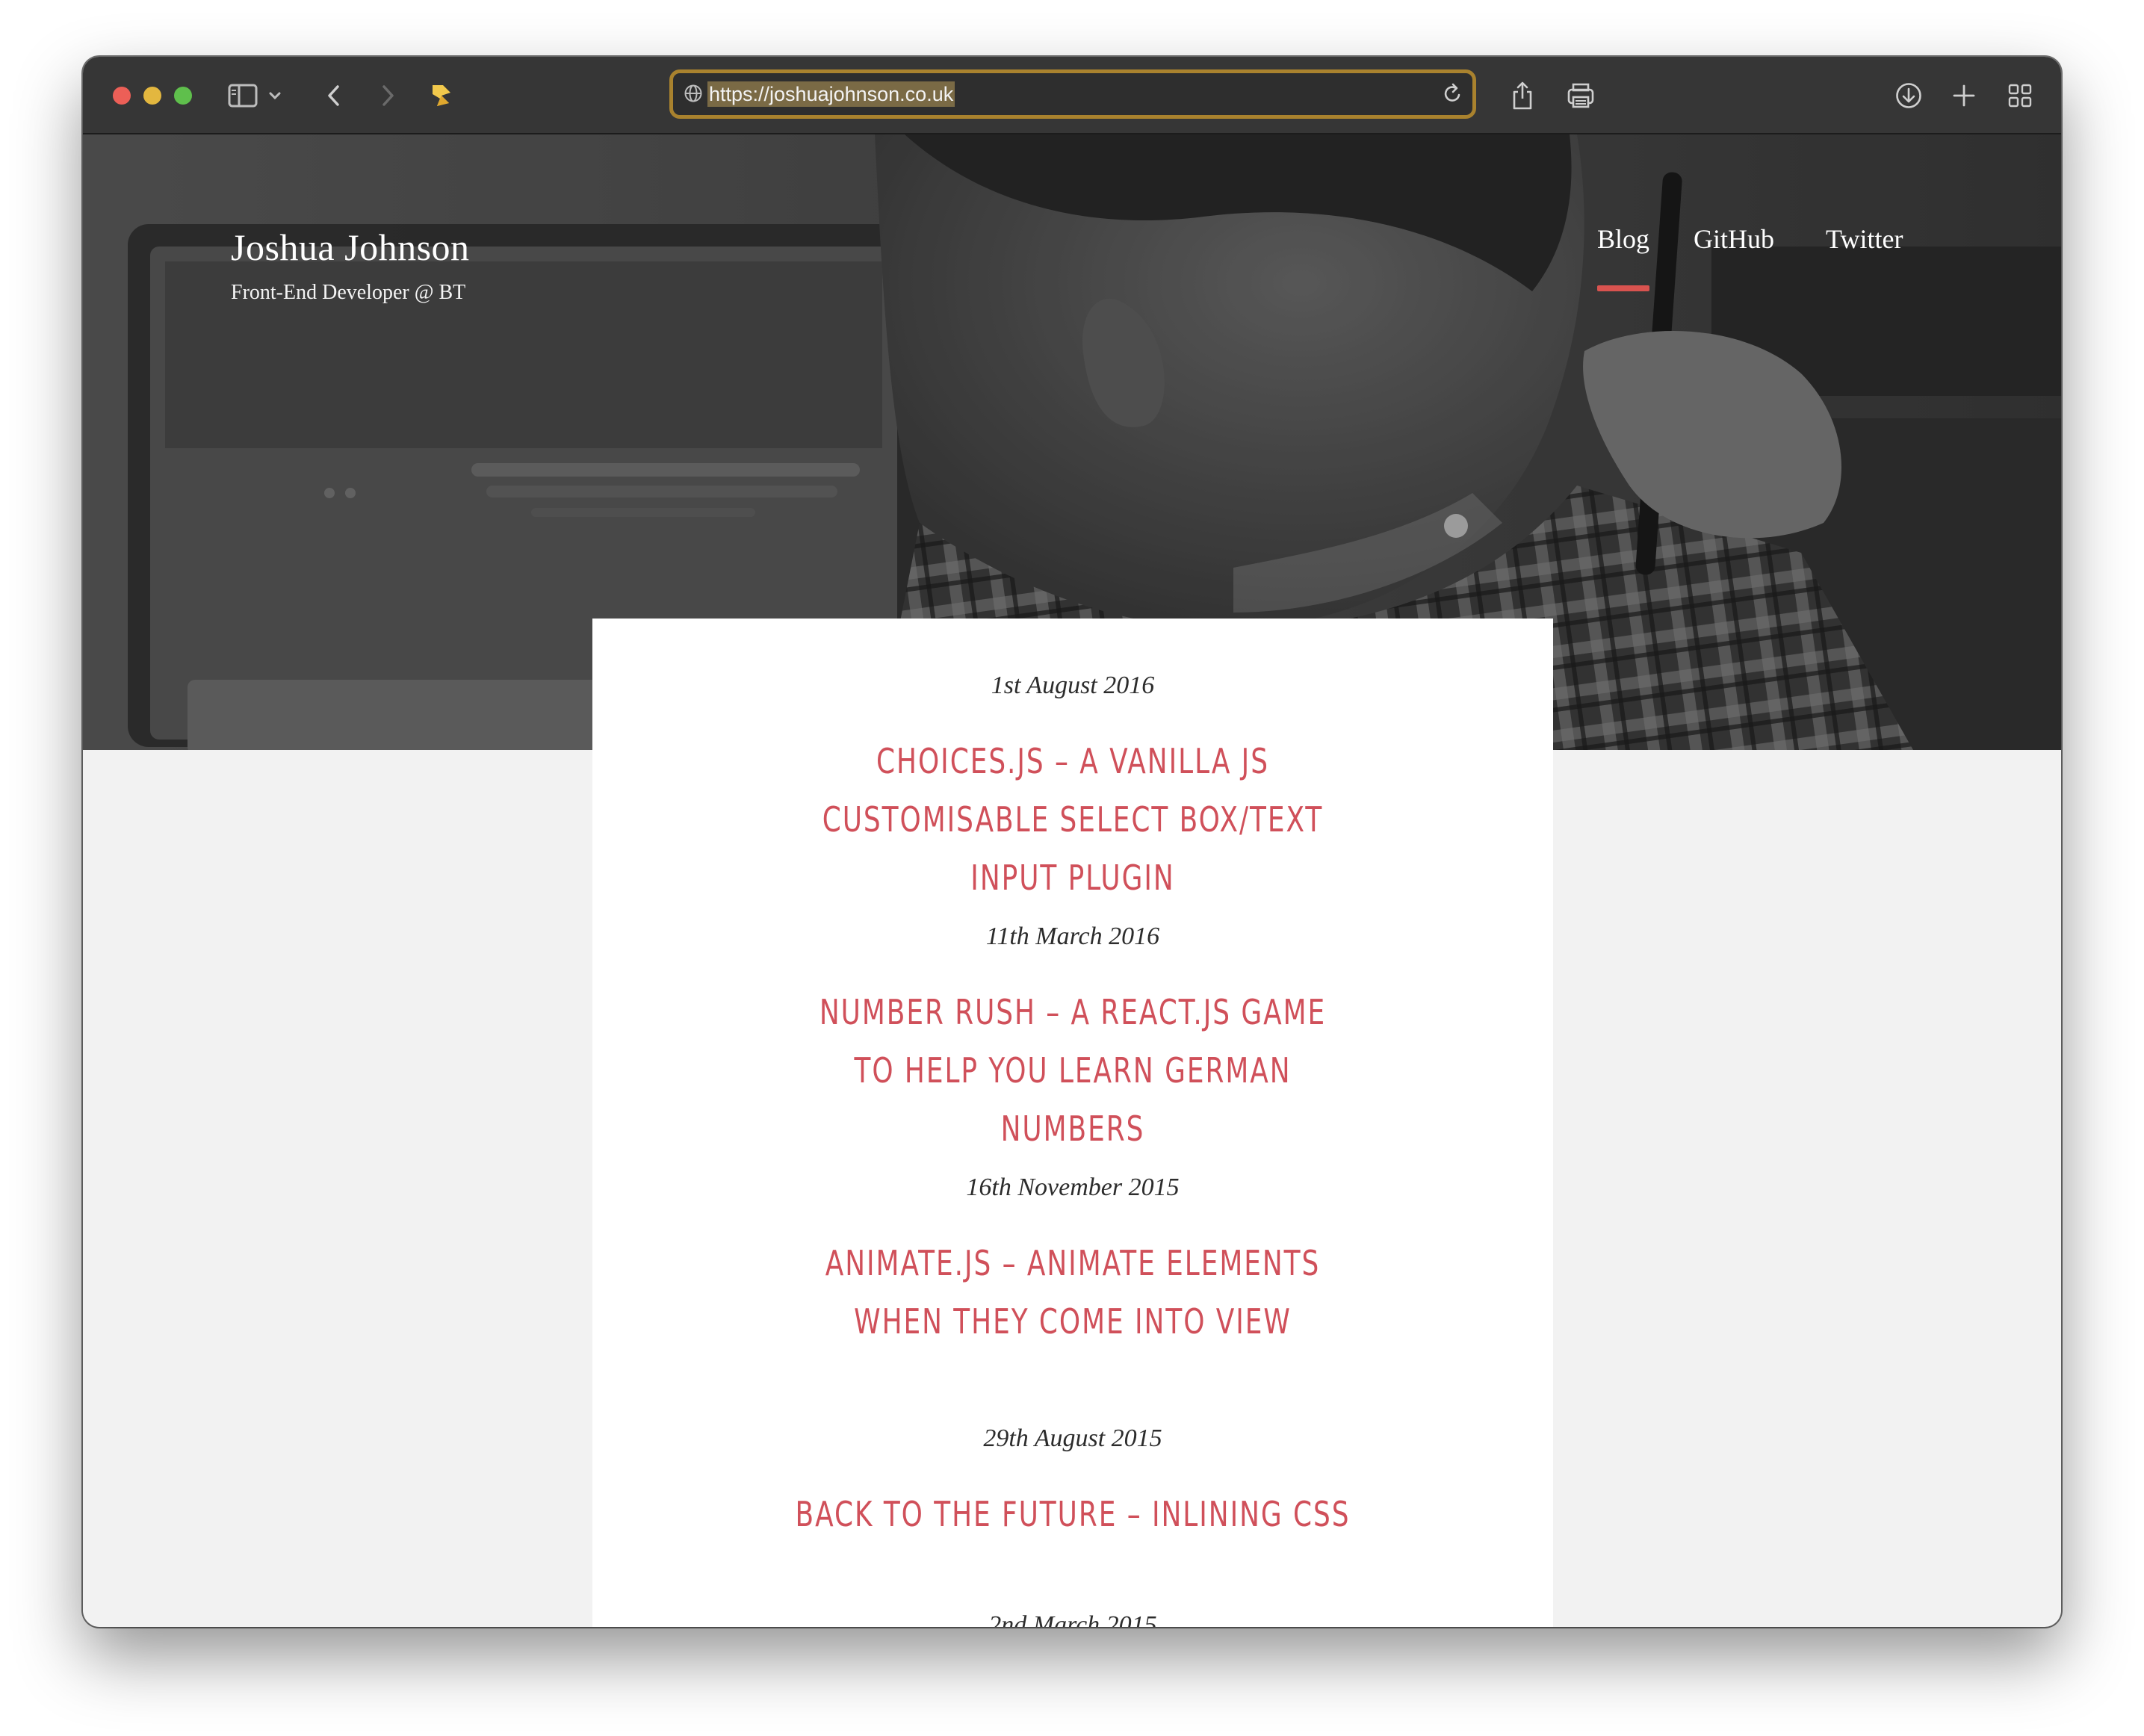  I want to click on address-bar: https://joshuajohnson.co.uk, so click(1072, 94).